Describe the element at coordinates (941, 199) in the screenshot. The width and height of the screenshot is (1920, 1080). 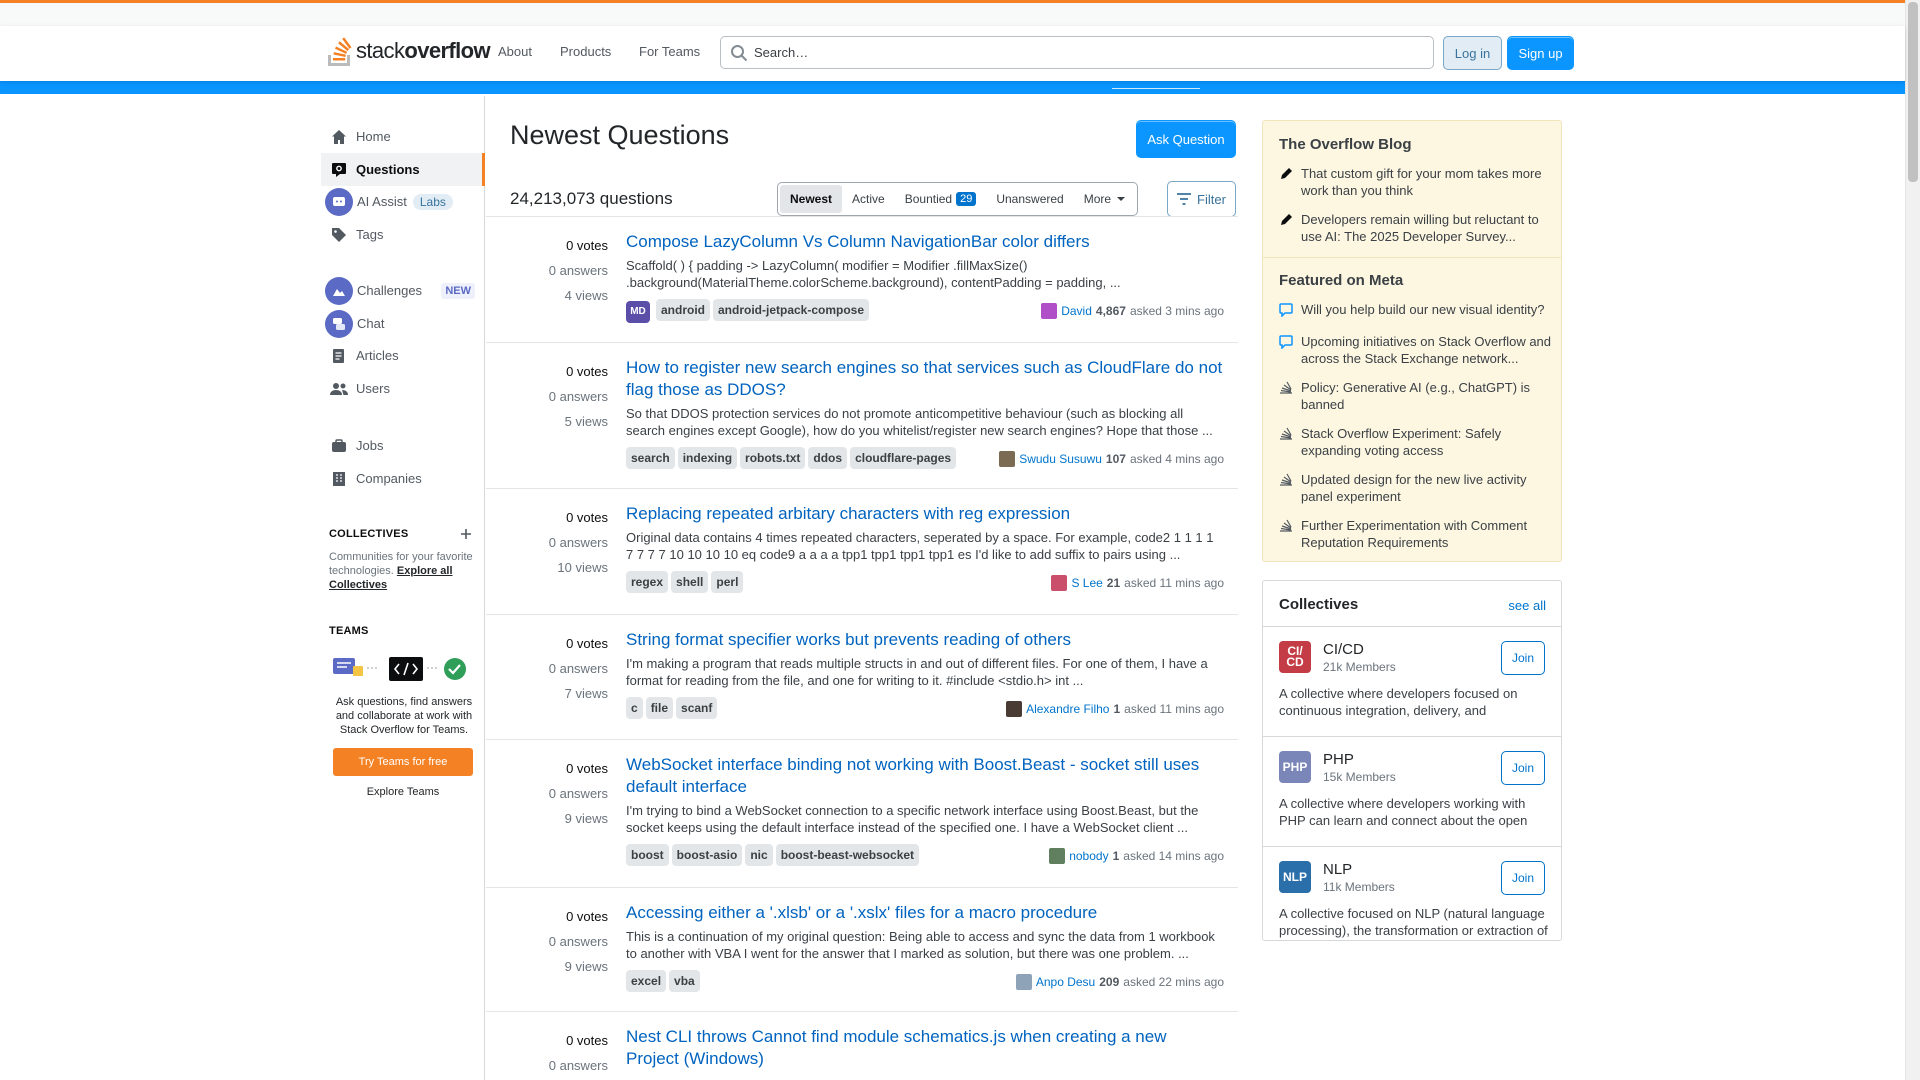
I see `filter-bountied: Bountied 29` at that location.